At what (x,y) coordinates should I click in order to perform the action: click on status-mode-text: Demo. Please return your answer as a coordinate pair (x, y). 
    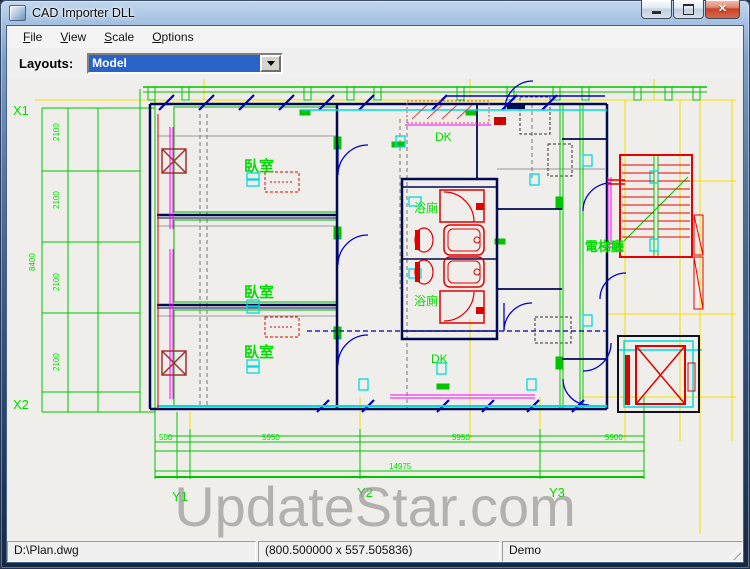
    Looking at the image, I should click on (525, 550).